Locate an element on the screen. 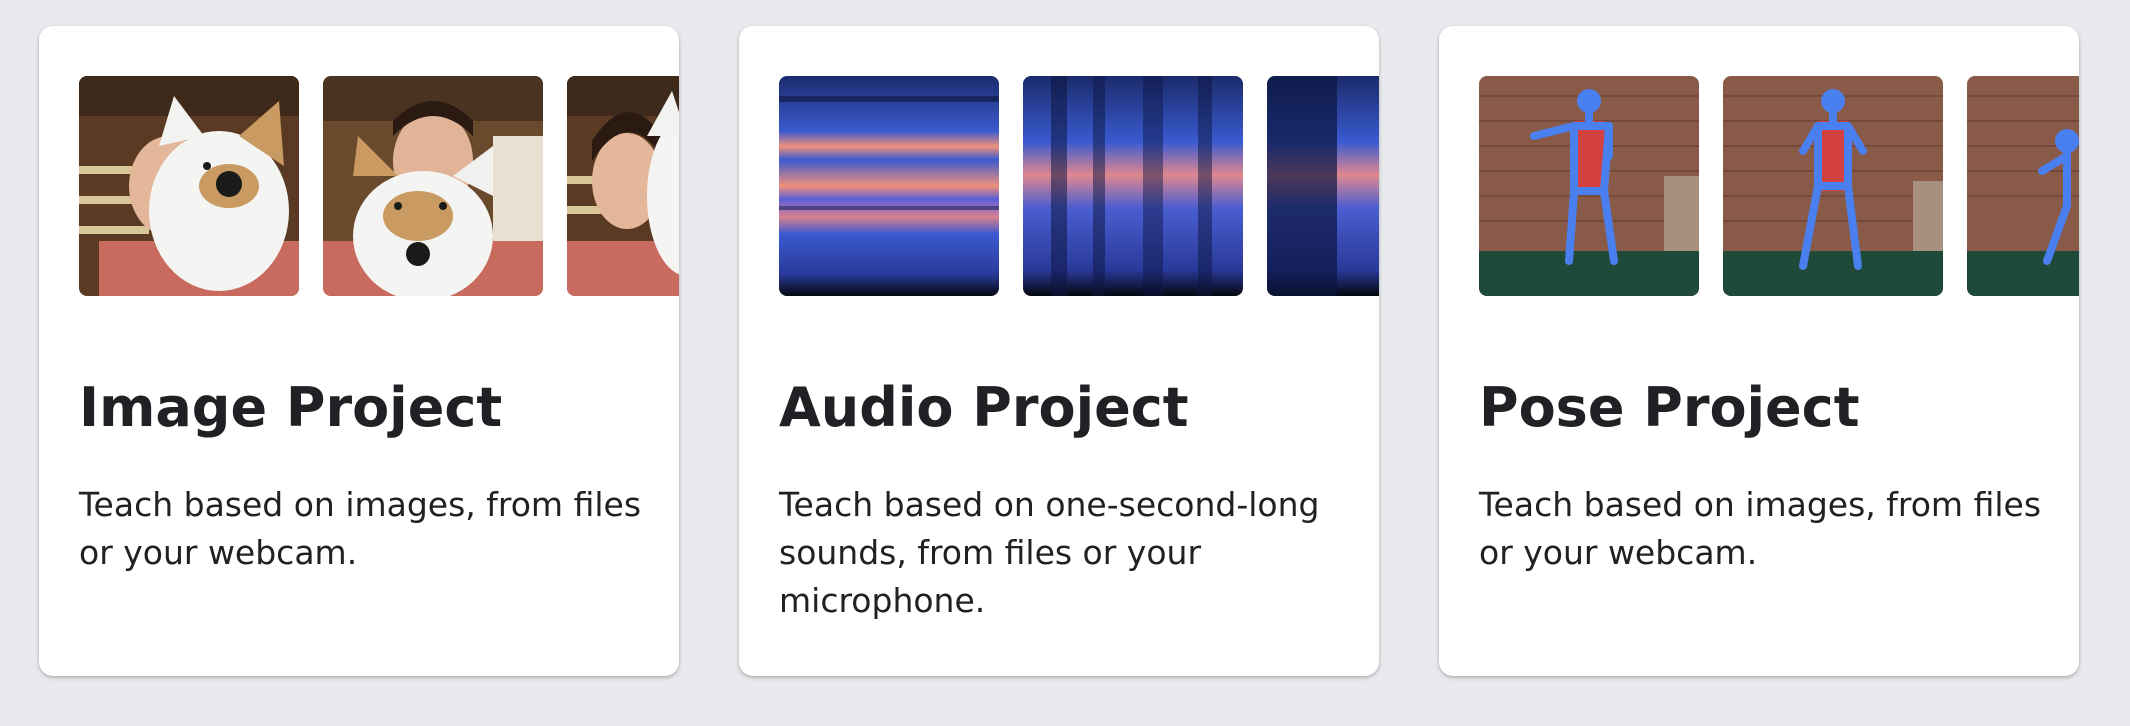 The image size is (2130, 726). image-project-thumbnails is located at coordinates (379, 186).